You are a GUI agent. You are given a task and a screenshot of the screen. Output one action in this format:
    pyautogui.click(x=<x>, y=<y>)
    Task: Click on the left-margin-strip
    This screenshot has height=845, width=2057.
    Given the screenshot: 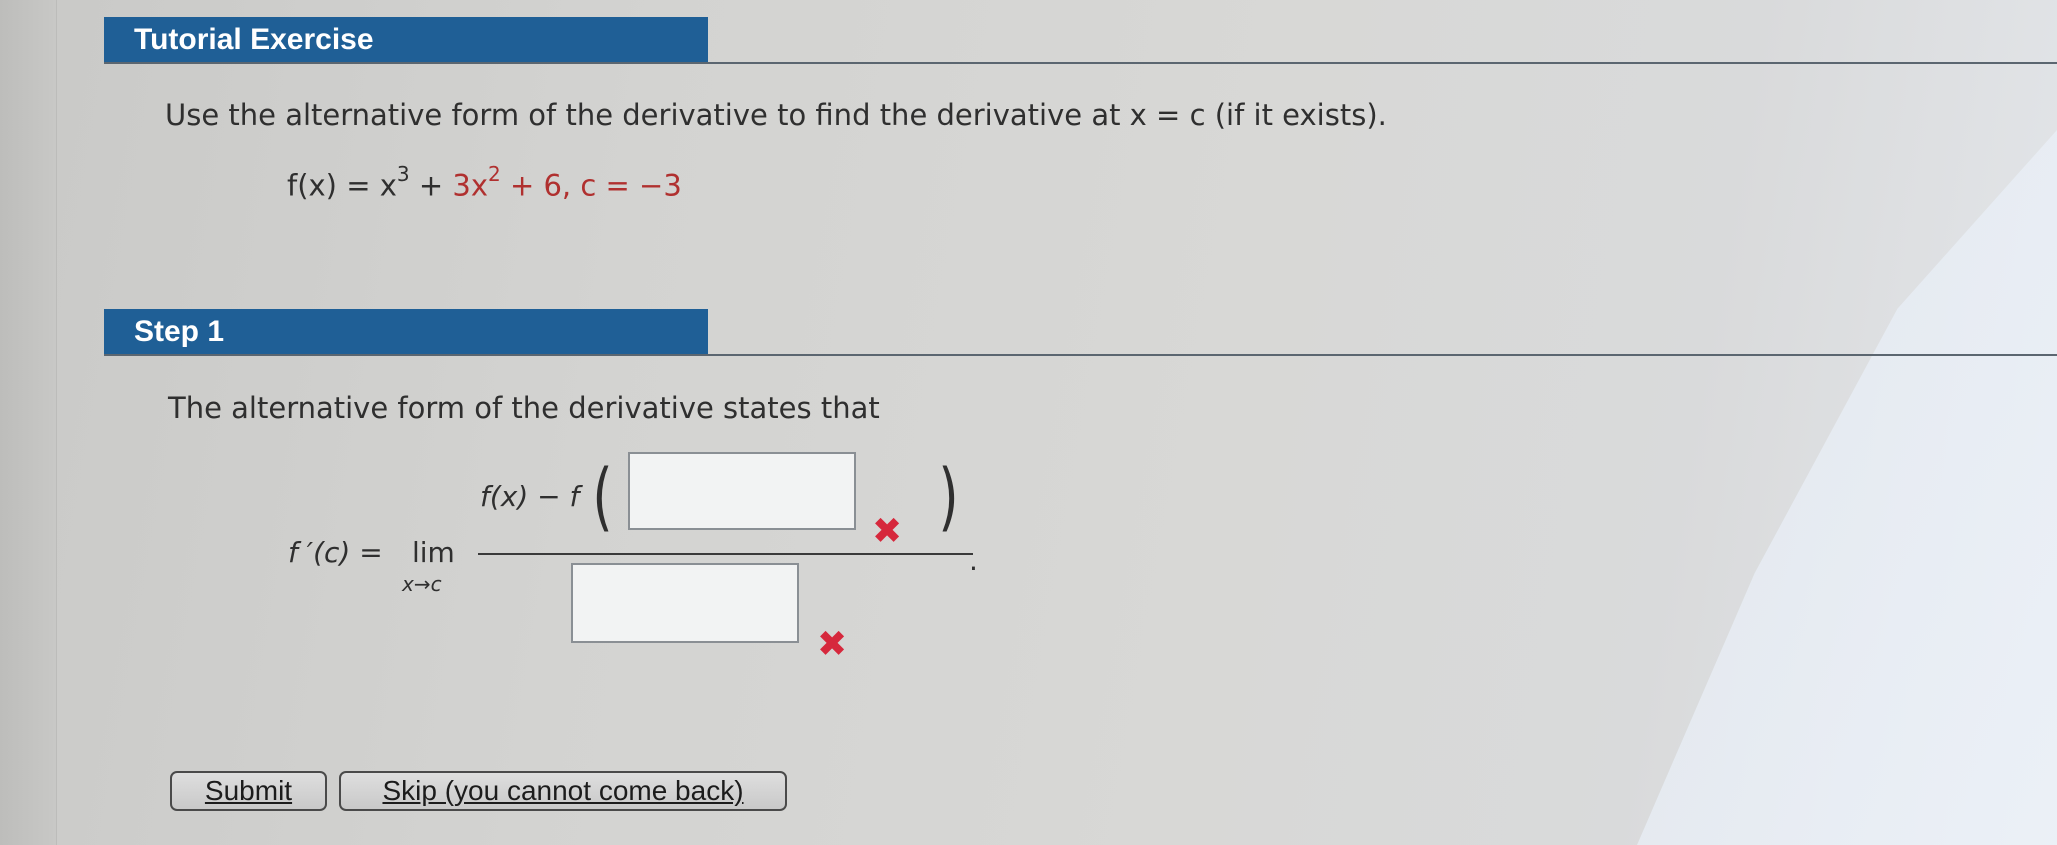 What is the action you would take?
    pyautogui.click(x=28, y=422)
    